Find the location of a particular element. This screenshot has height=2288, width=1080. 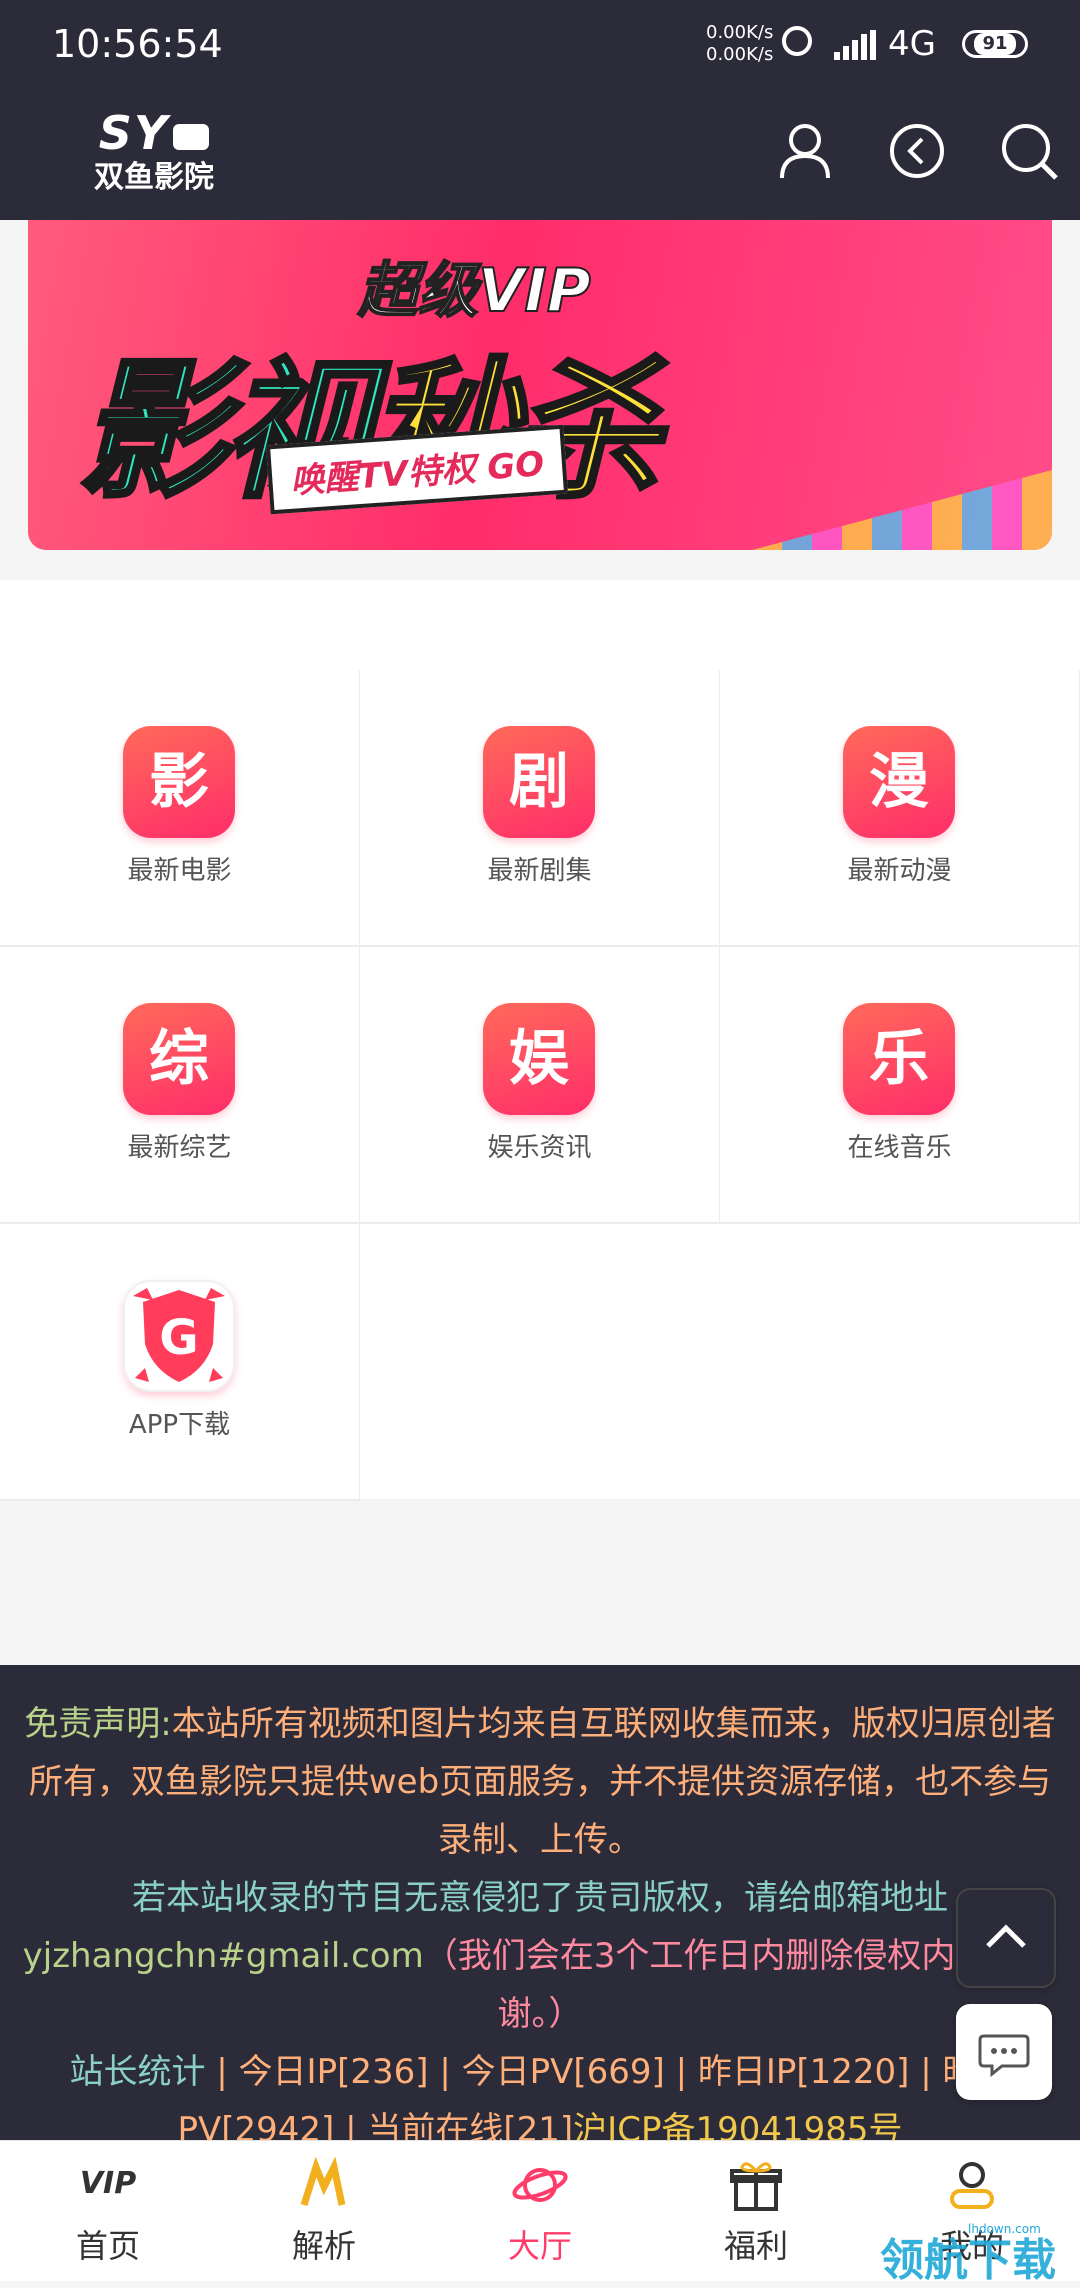

battery-icon: 91 is located at coordinates (995, 44).